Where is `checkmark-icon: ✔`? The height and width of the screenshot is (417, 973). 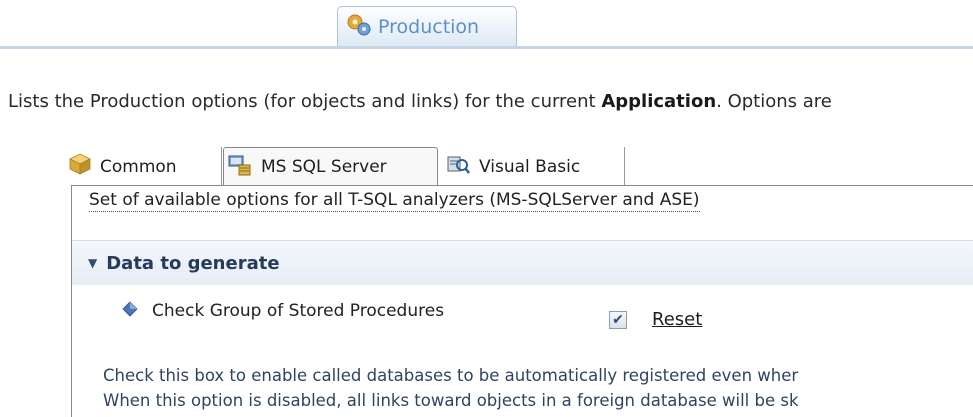
checkmark-icon: ✔ is located at coordinates (618, 320).